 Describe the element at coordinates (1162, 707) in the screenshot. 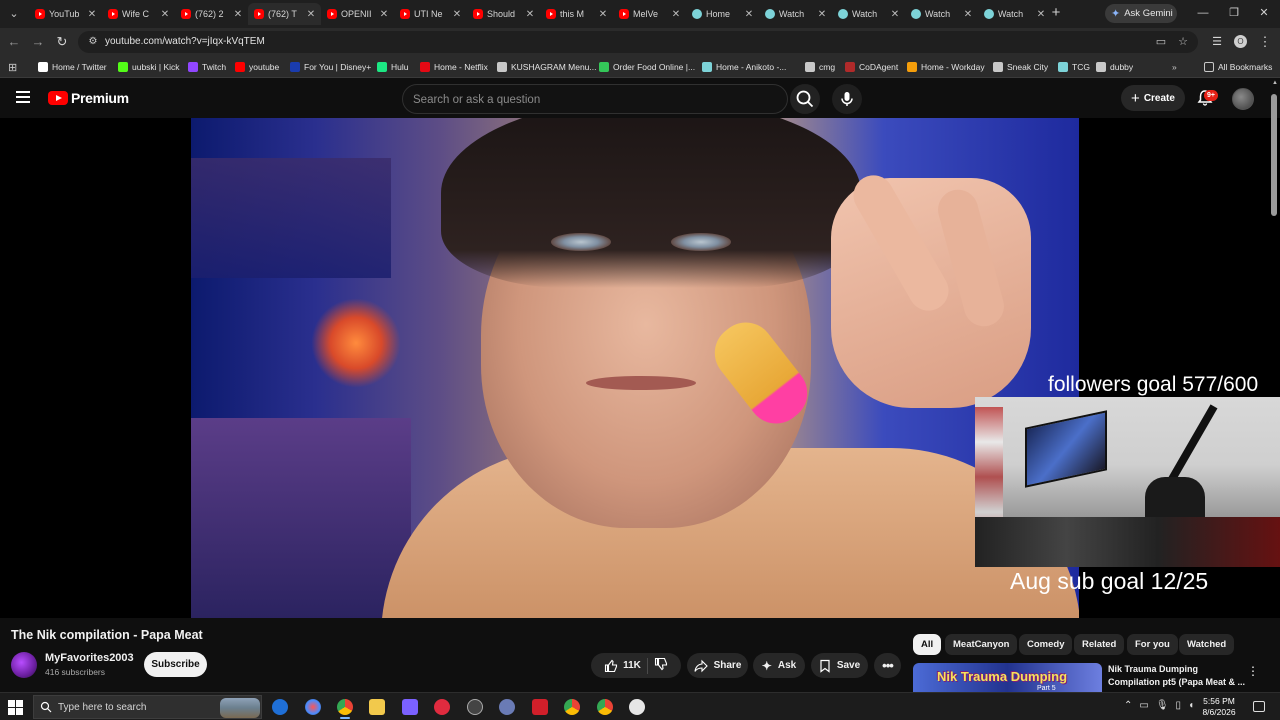

I see `microphone-tray-icon: 🎙` at that location.